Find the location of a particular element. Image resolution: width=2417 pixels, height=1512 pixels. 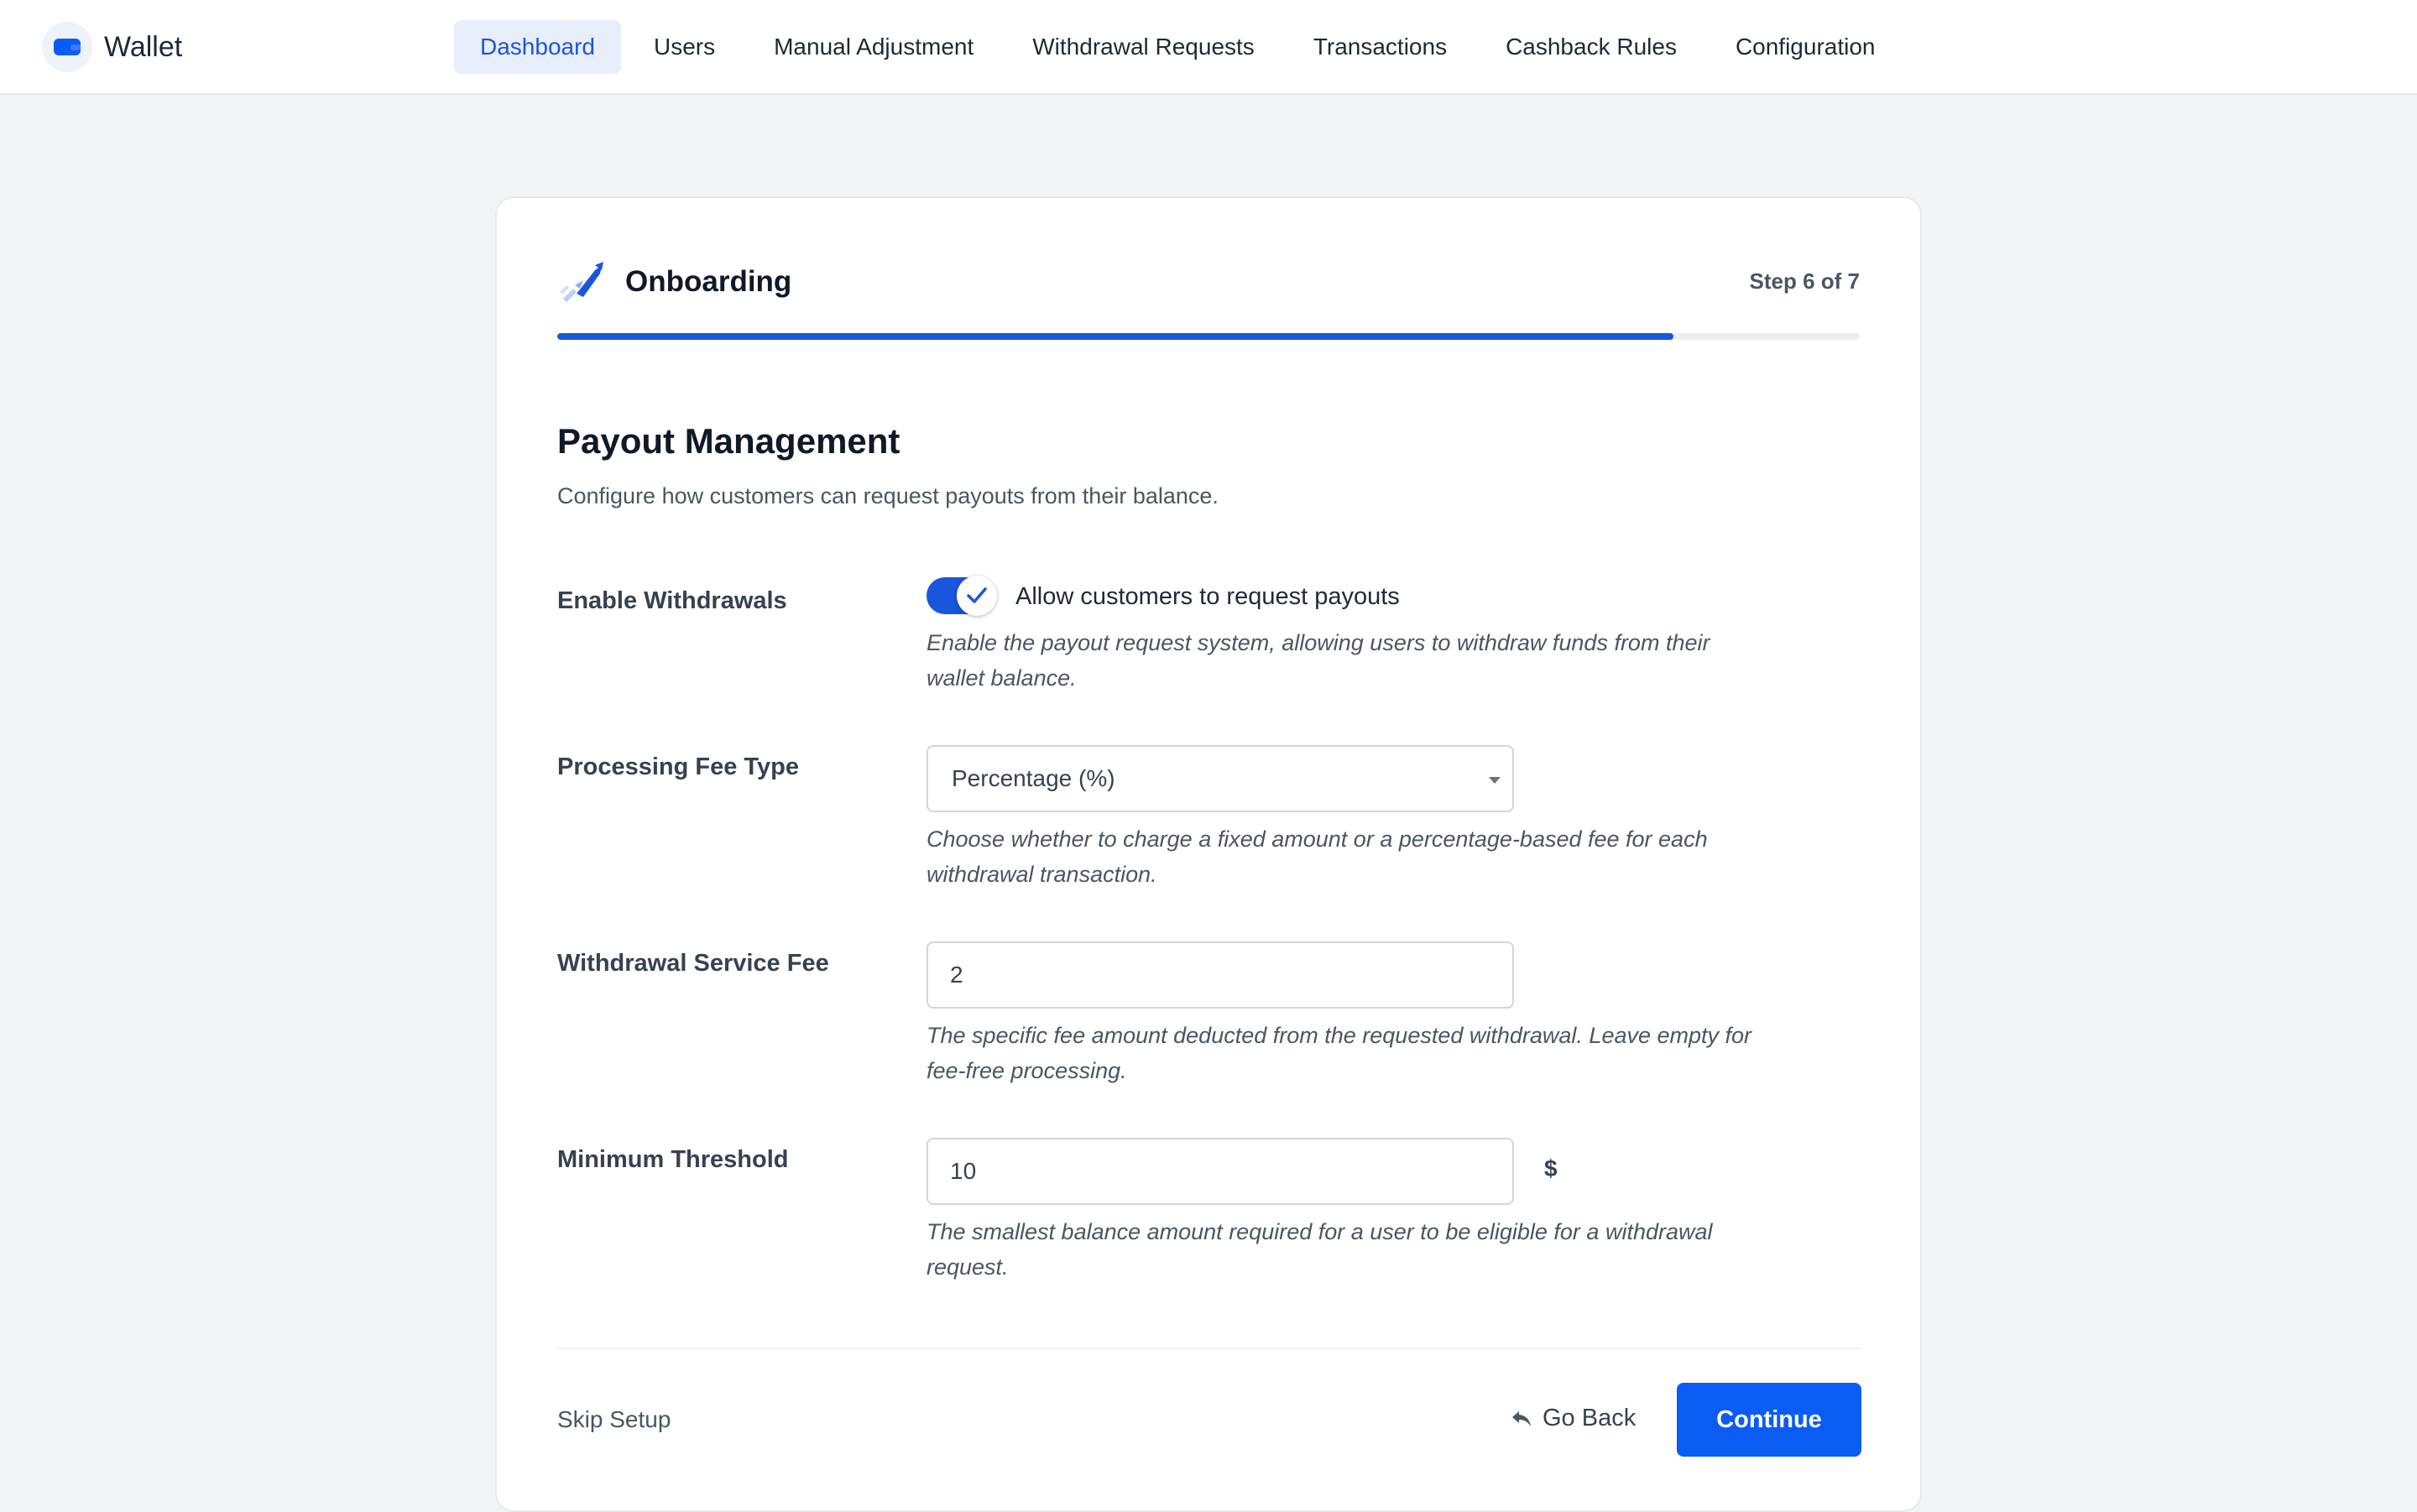

progress-bar is located at coordinates (1208, 337).